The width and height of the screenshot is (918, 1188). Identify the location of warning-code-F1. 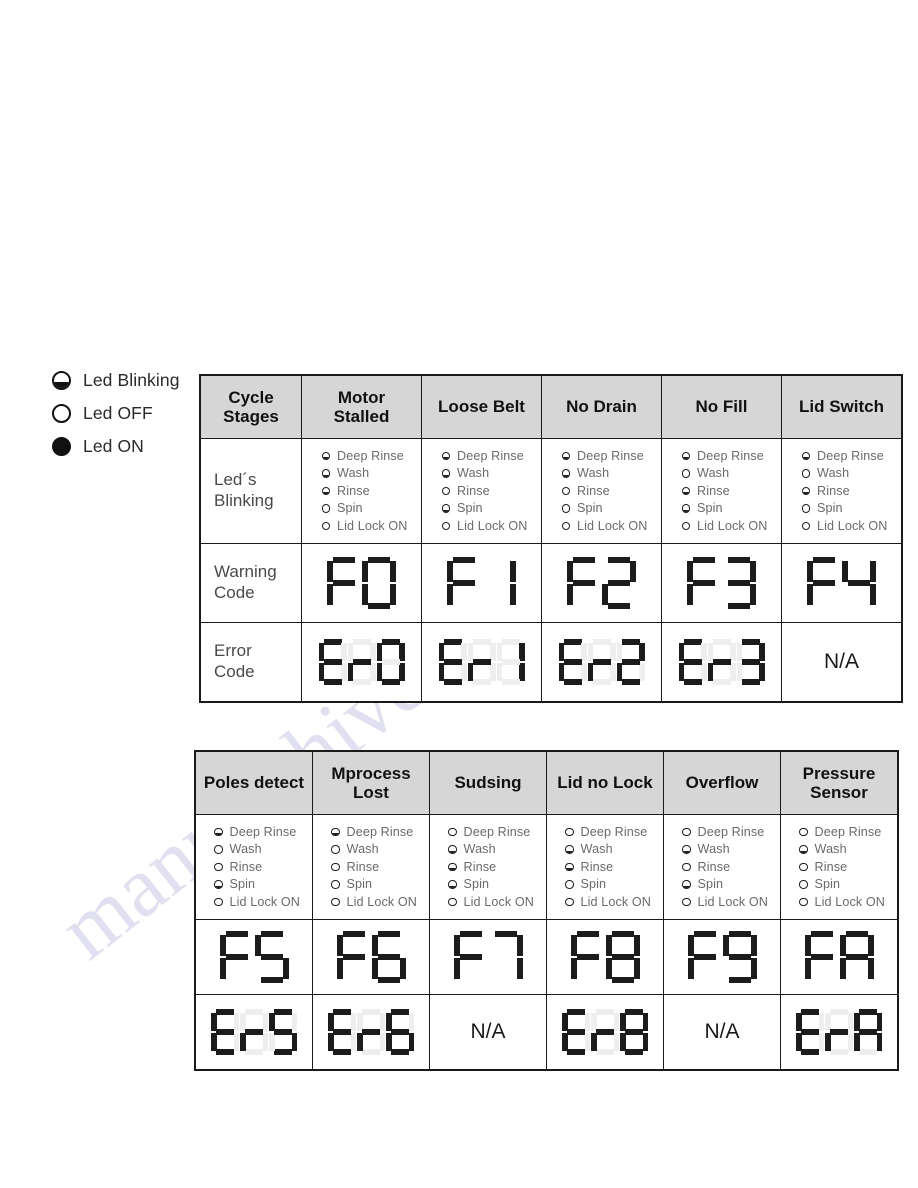
(481, 583).